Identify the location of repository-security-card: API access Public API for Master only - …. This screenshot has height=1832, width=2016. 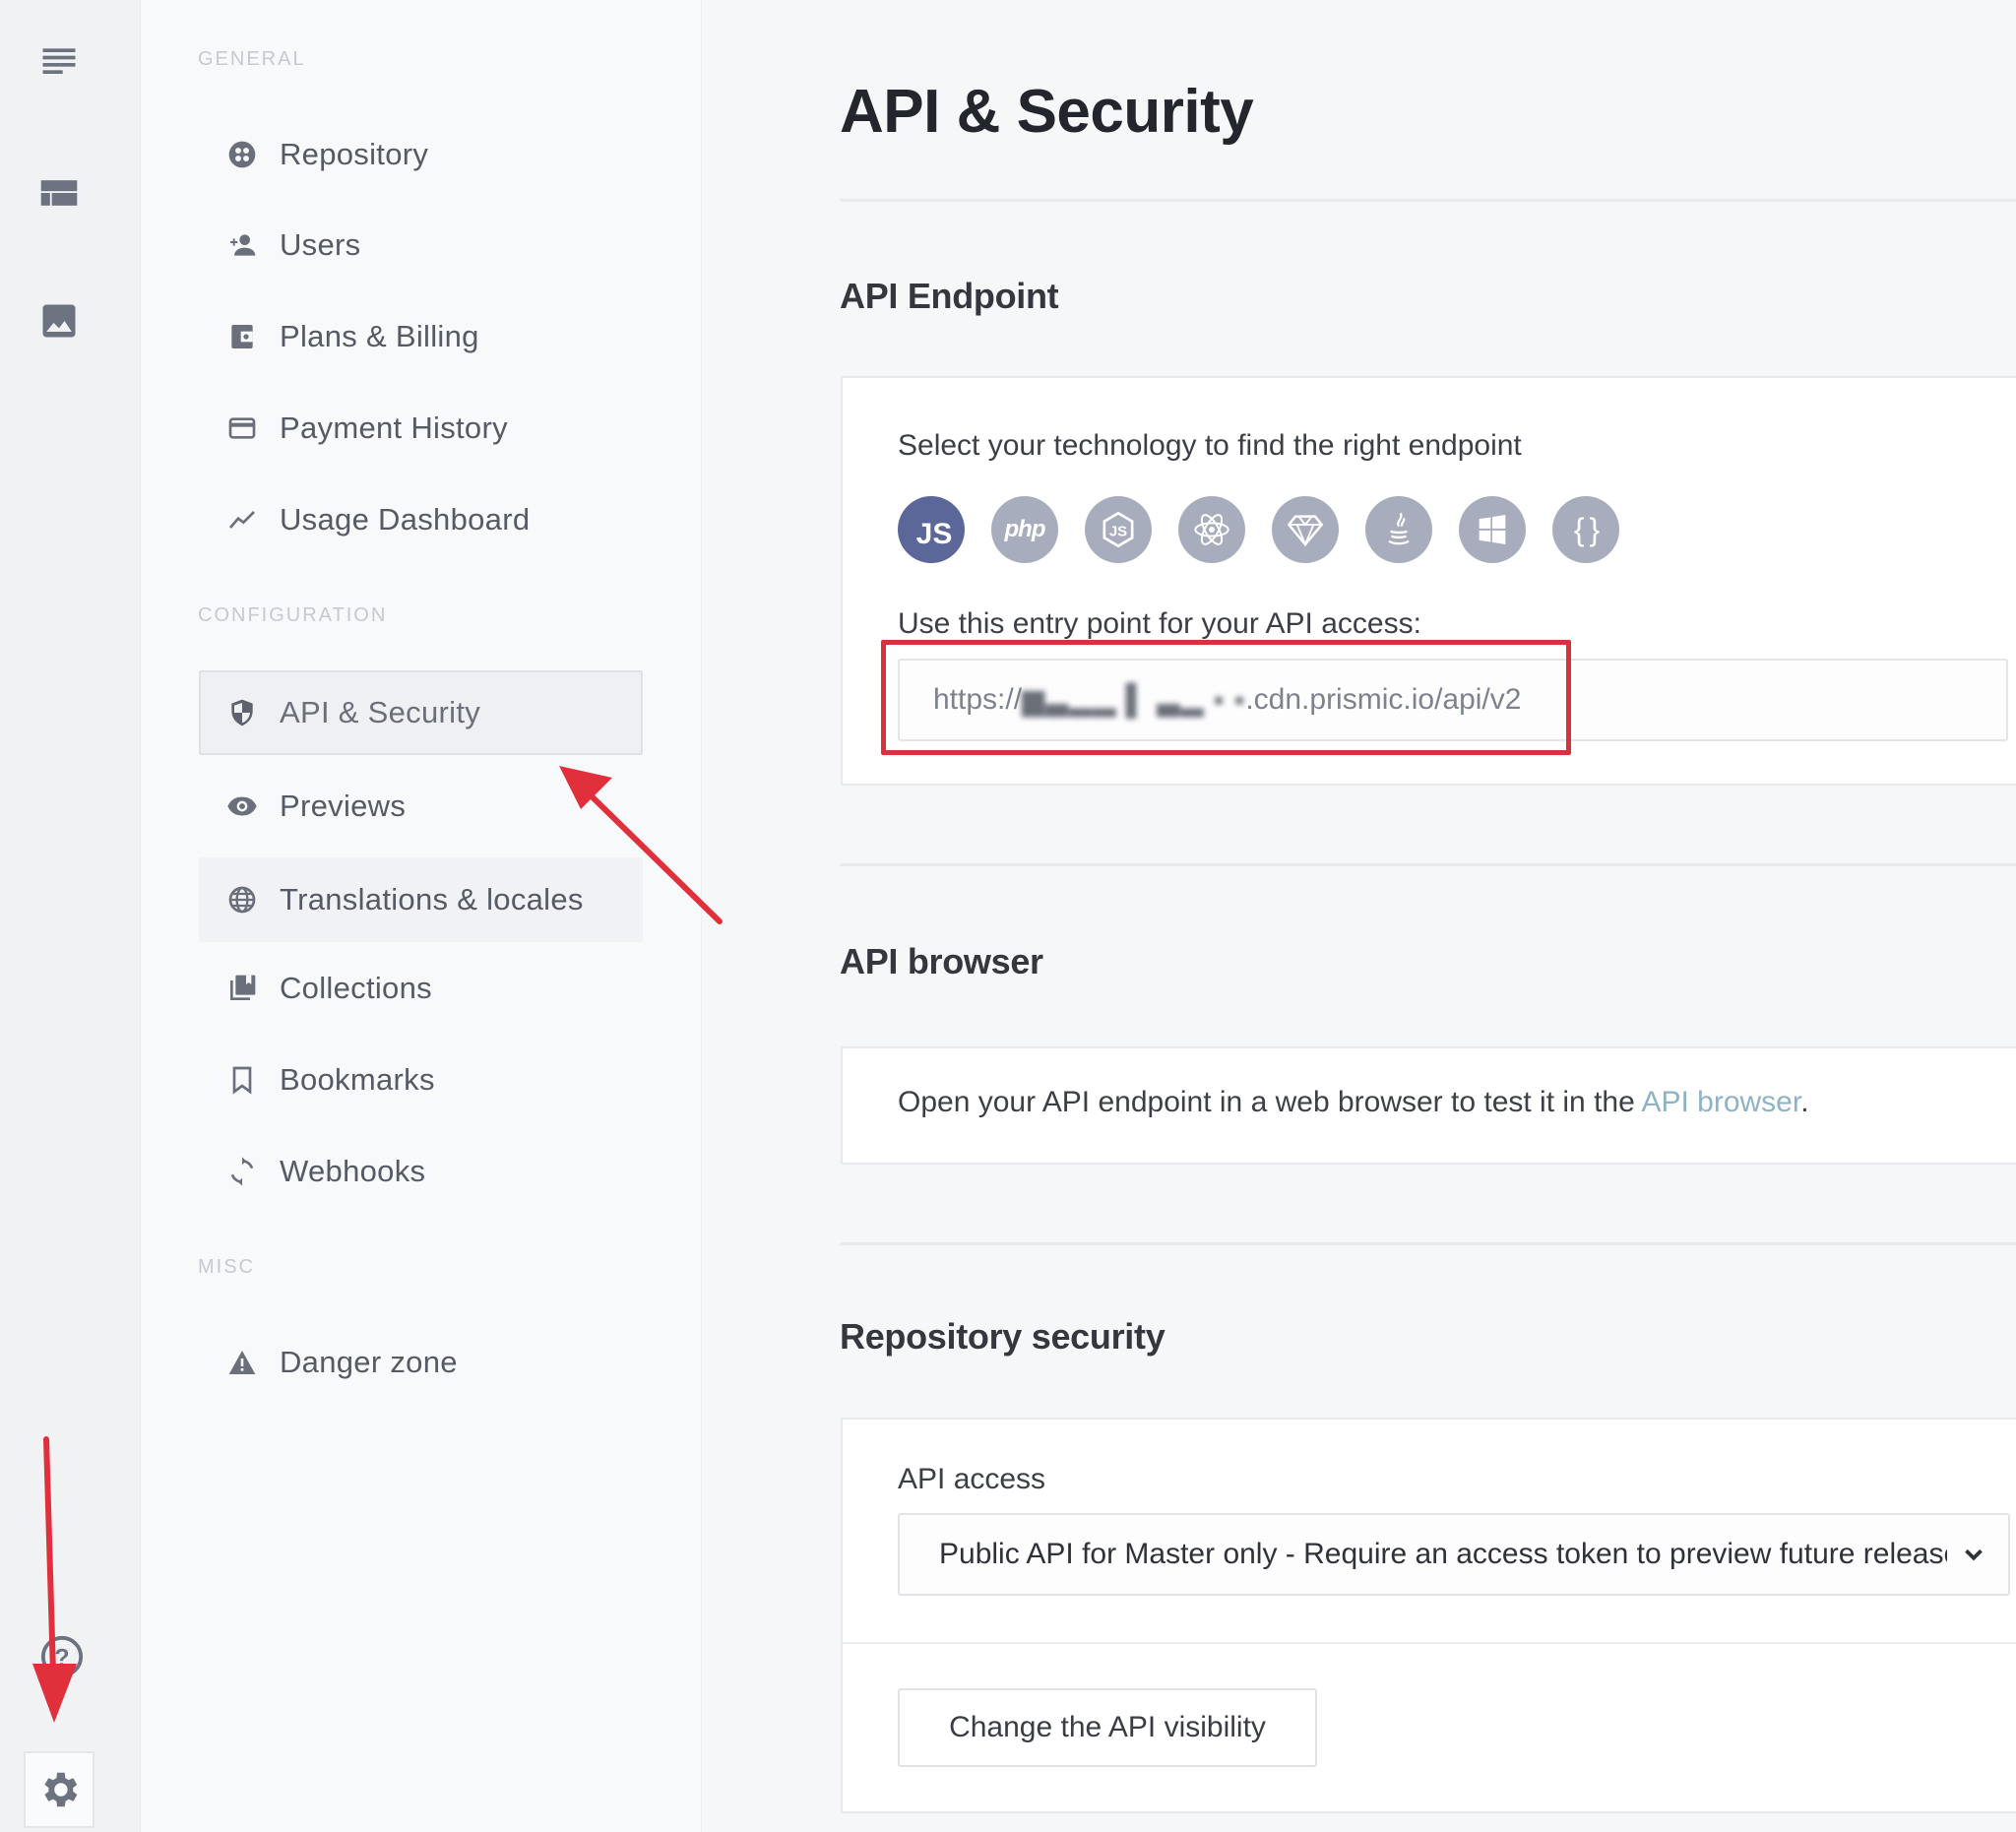
(1428, 1615).